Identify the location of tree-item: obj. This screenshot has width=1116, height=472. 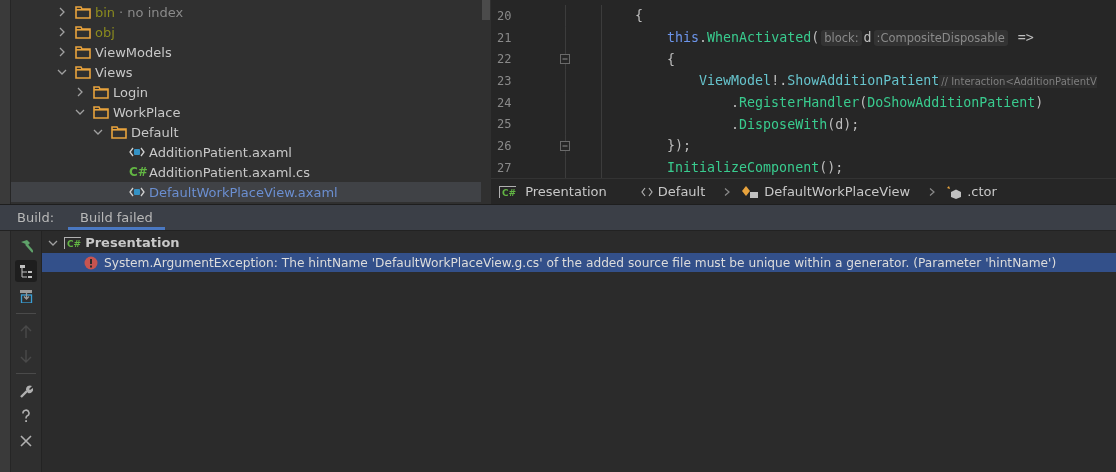
(246, 32).